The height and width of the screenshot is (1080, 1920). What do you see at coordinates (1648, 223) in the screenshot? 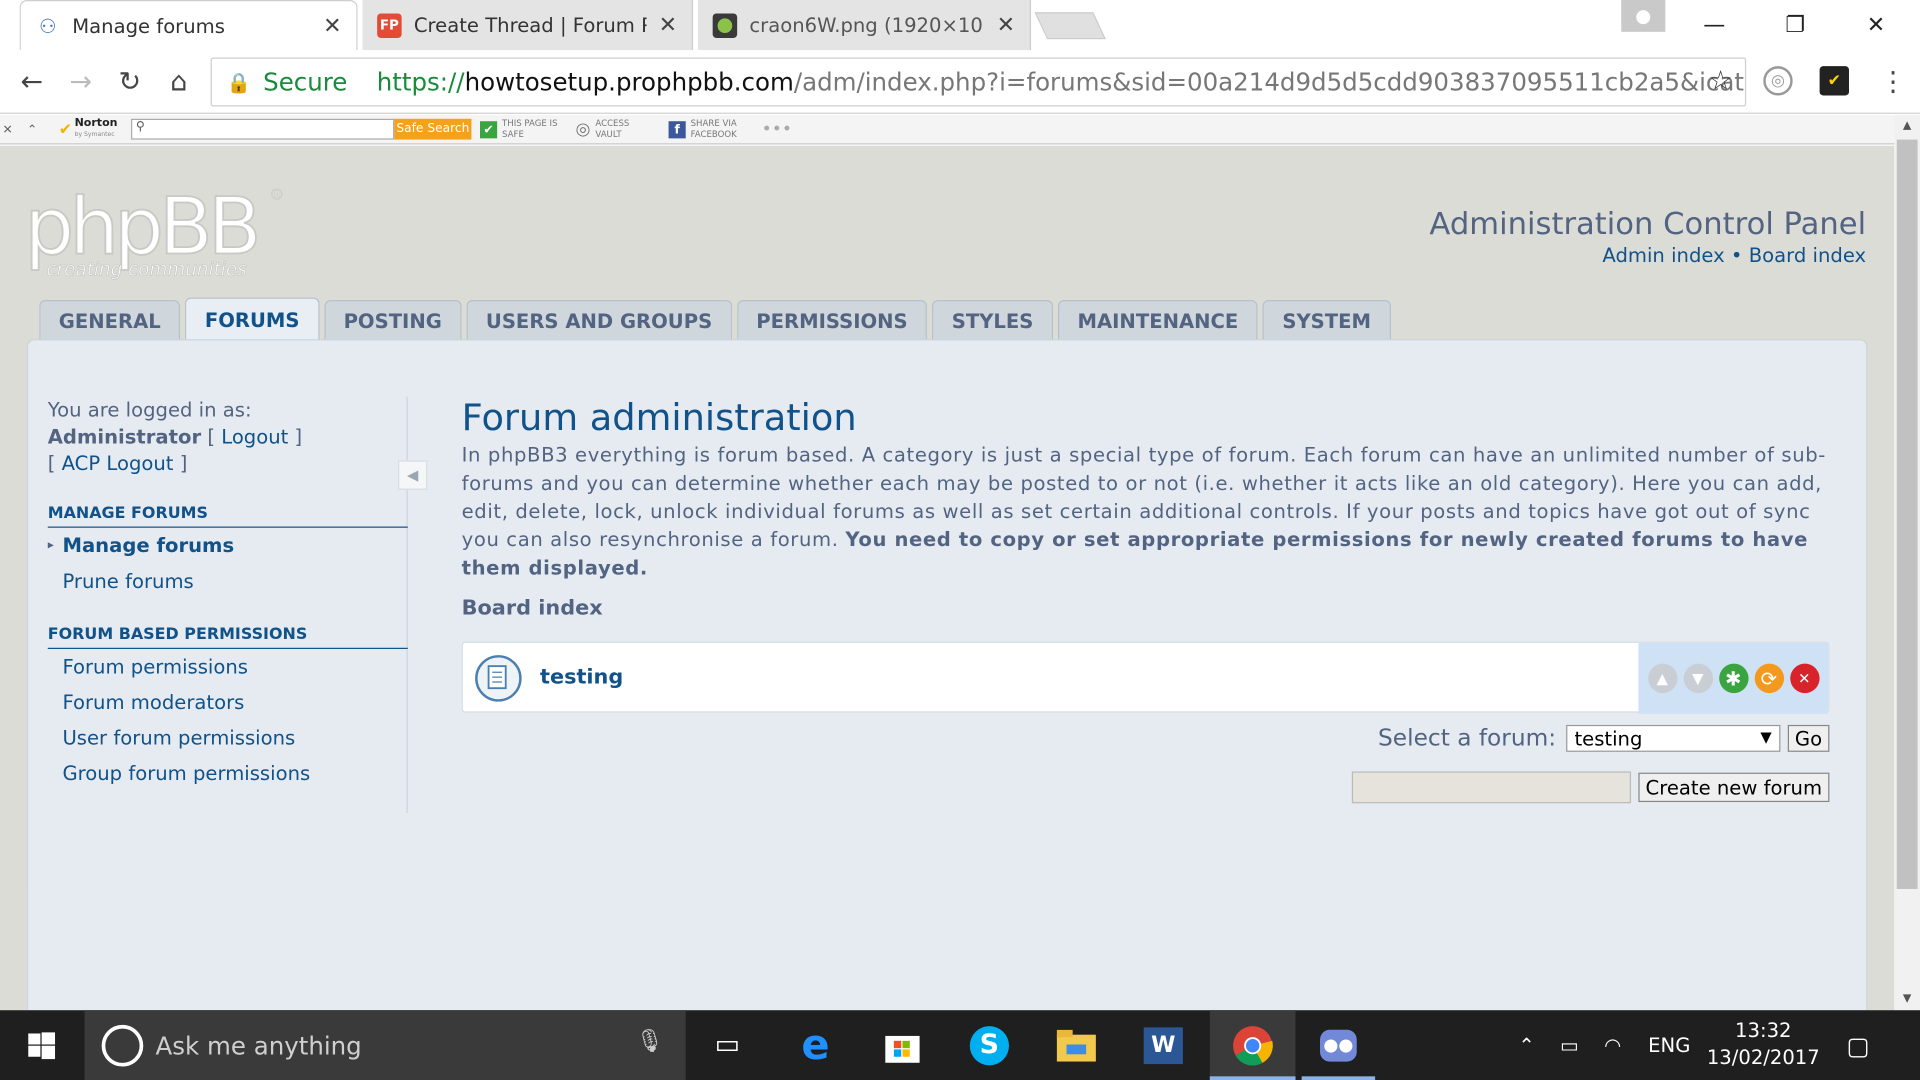
I see `acp-title: Administration Control Panel` at bounding box center [1648, 223].